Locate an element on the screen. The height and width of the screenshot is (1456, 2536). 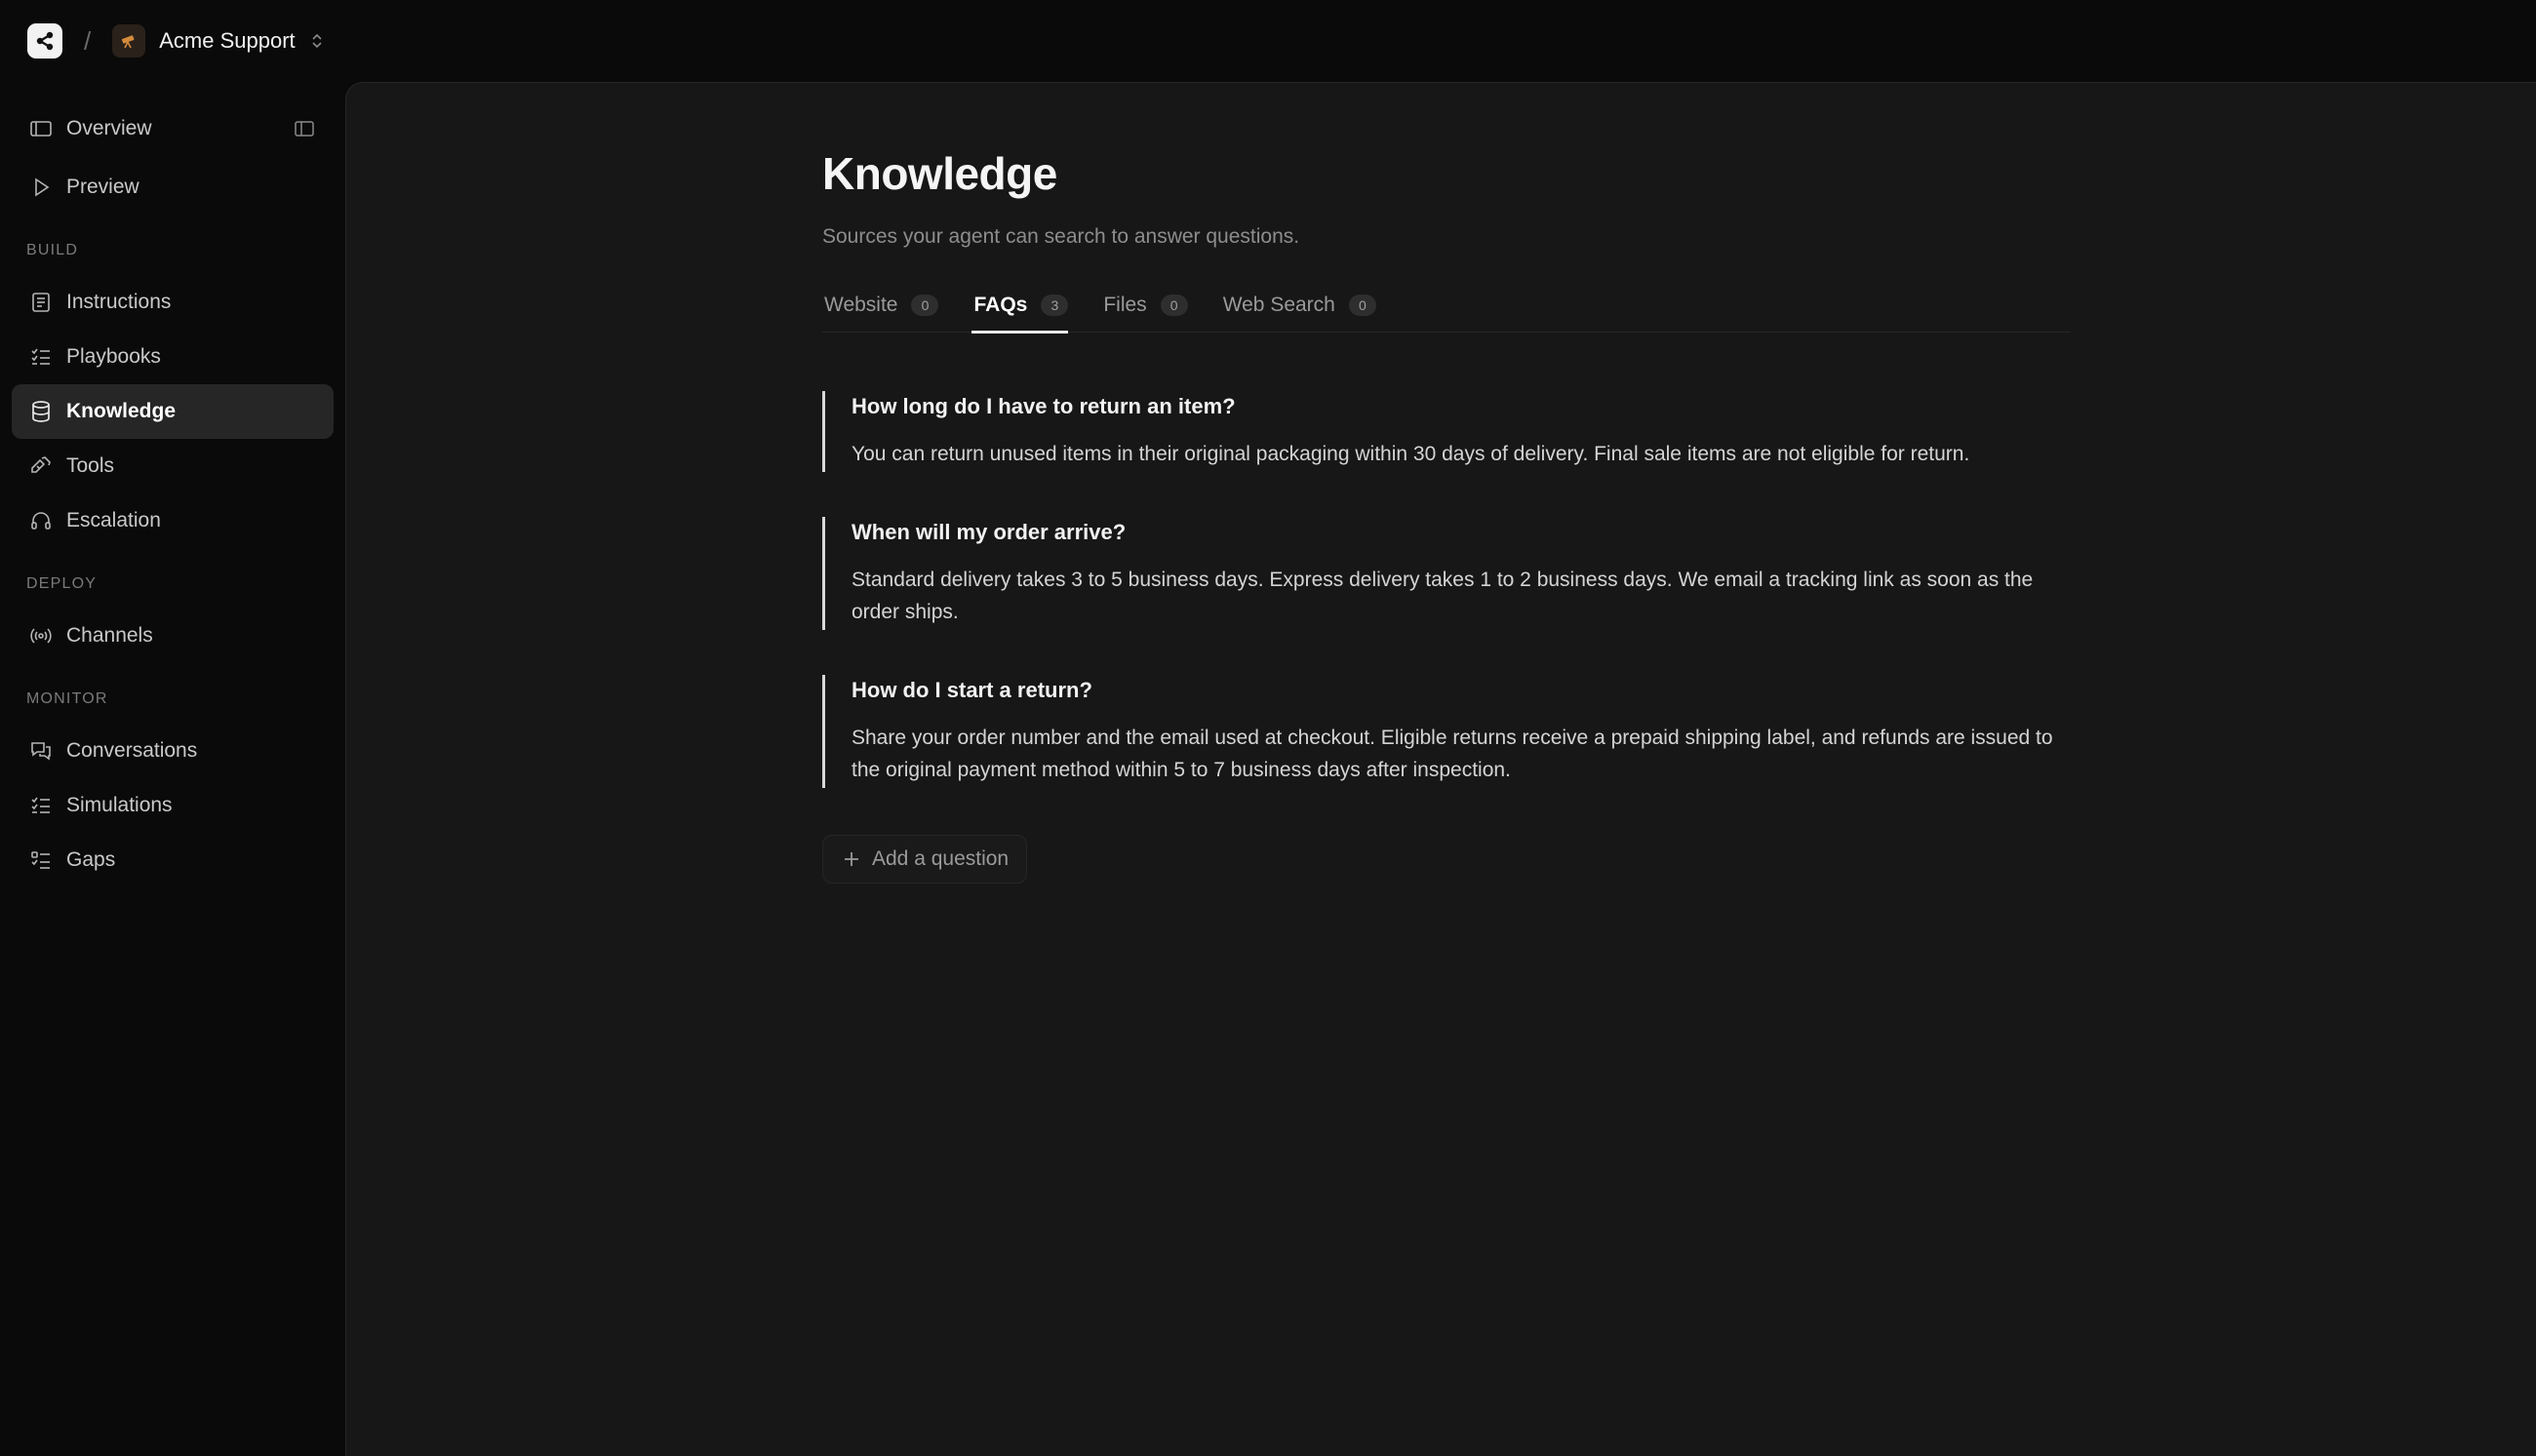
tab-label: FAQs is located at coordinates (1001, 305).